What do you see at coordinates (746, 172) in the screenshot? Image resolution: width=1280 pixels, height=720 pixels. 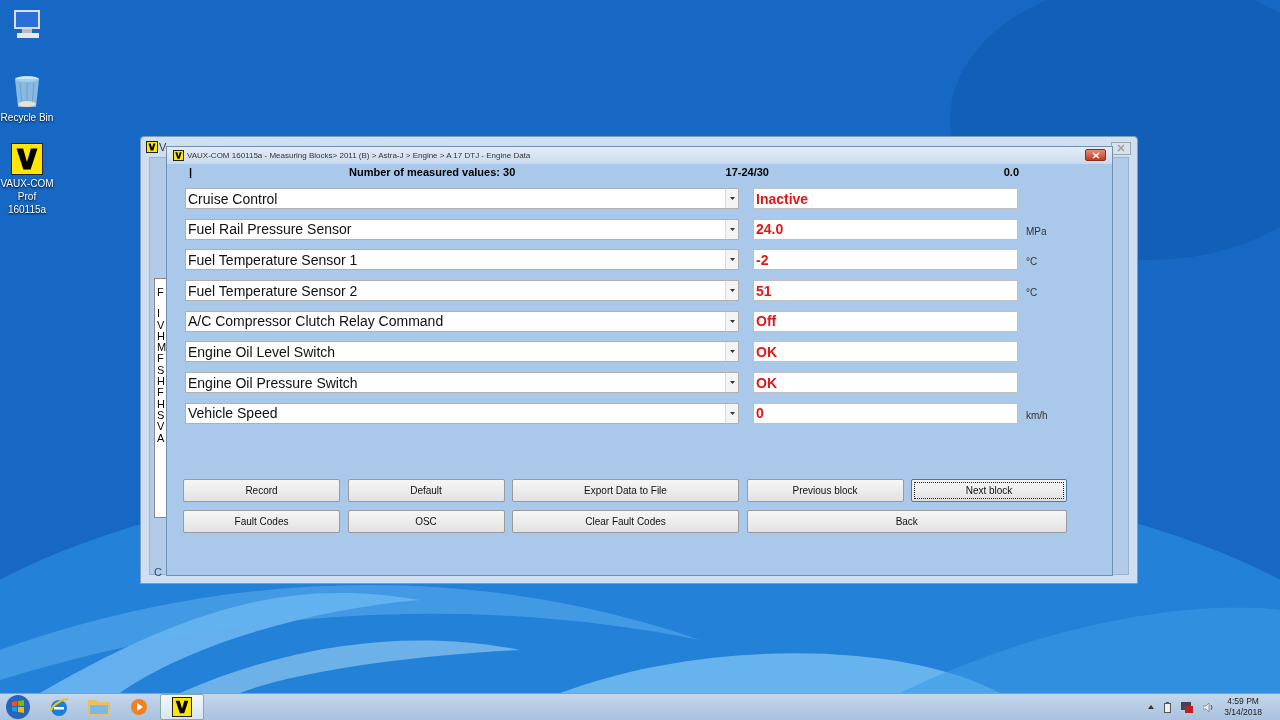 I see `block-range: 17-24/30` at bounding box center [746, 172].